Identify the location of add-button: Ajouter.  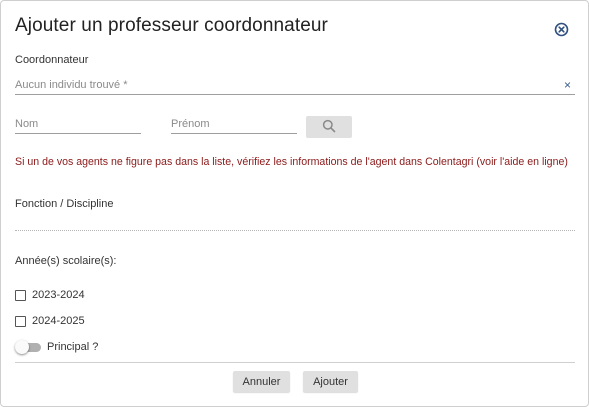
(330, 381).